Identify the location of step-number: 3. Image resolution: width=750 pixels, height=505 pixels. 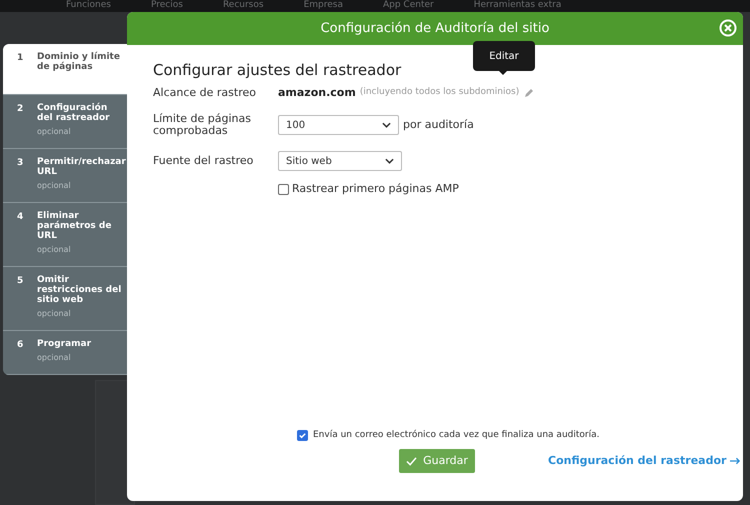
(20, 163).